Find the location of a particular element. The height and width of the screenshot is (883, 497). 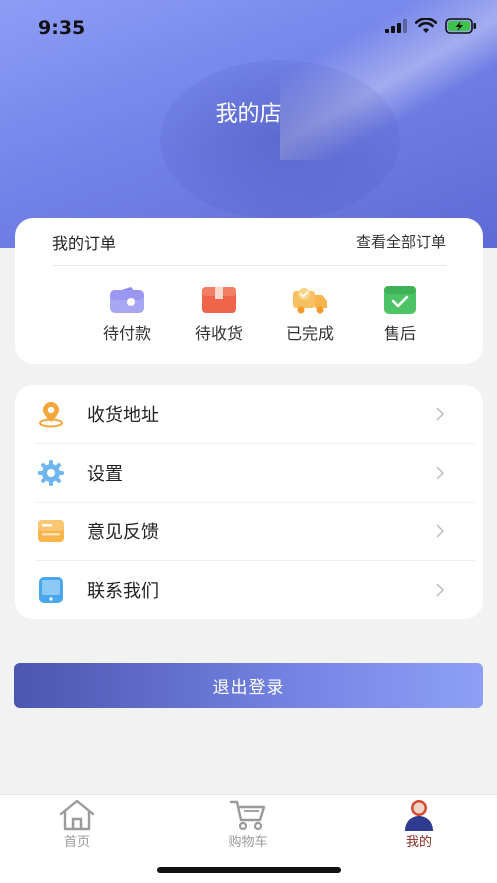

menu-item-contact-us: 联系我们 is located at coordinates (249, 590).